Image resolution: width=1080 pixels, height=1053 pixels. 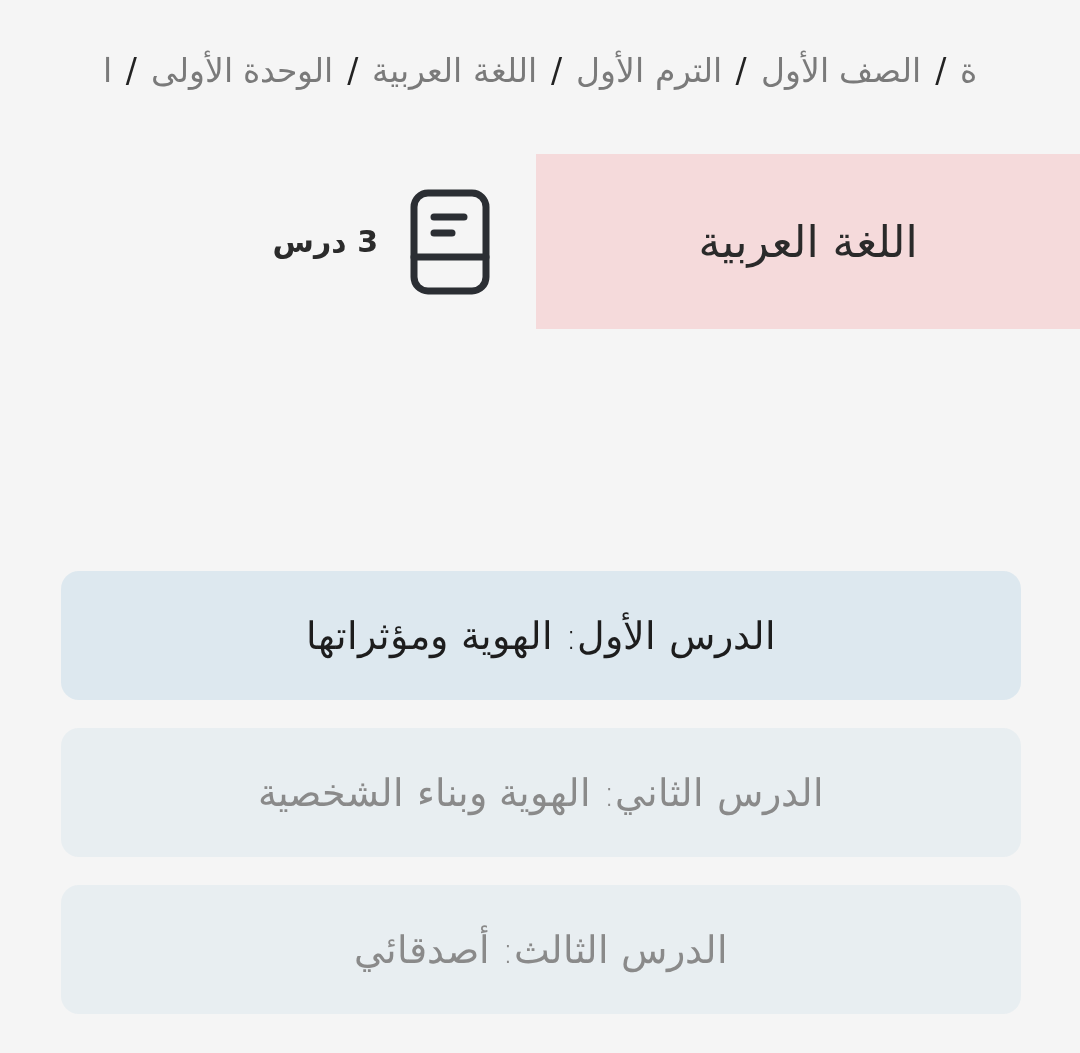 I want to click on breadcrumb-link: ا, so click(x=107, y=70).